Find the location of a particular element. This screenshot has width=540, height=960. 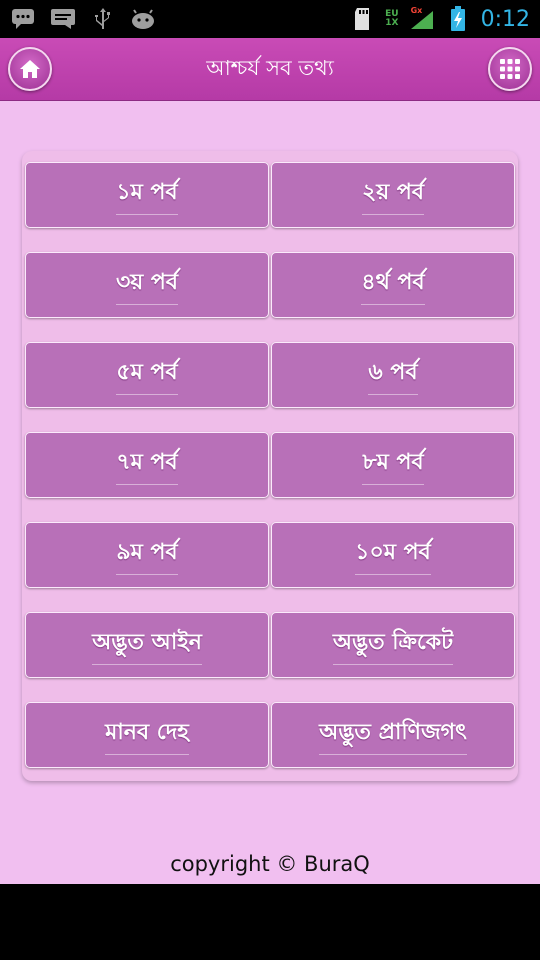

page-title: আশ্চর্য সব তথ্য is located at coordinates (270, 68).